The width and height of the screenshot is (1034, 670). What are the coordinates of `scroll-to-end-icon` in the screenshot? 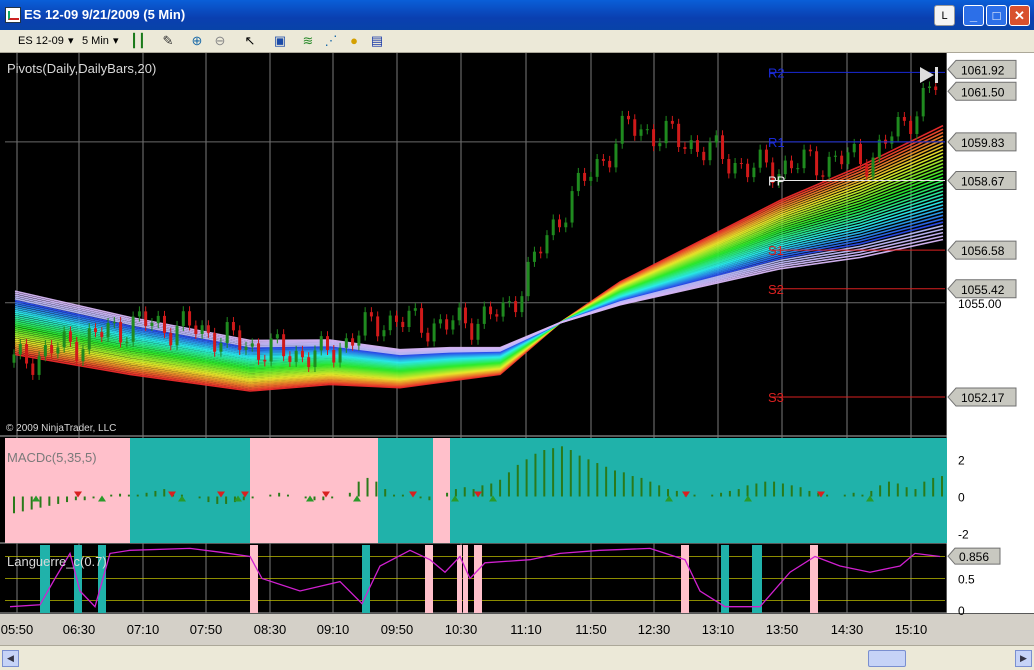 It's located at (929, 75).